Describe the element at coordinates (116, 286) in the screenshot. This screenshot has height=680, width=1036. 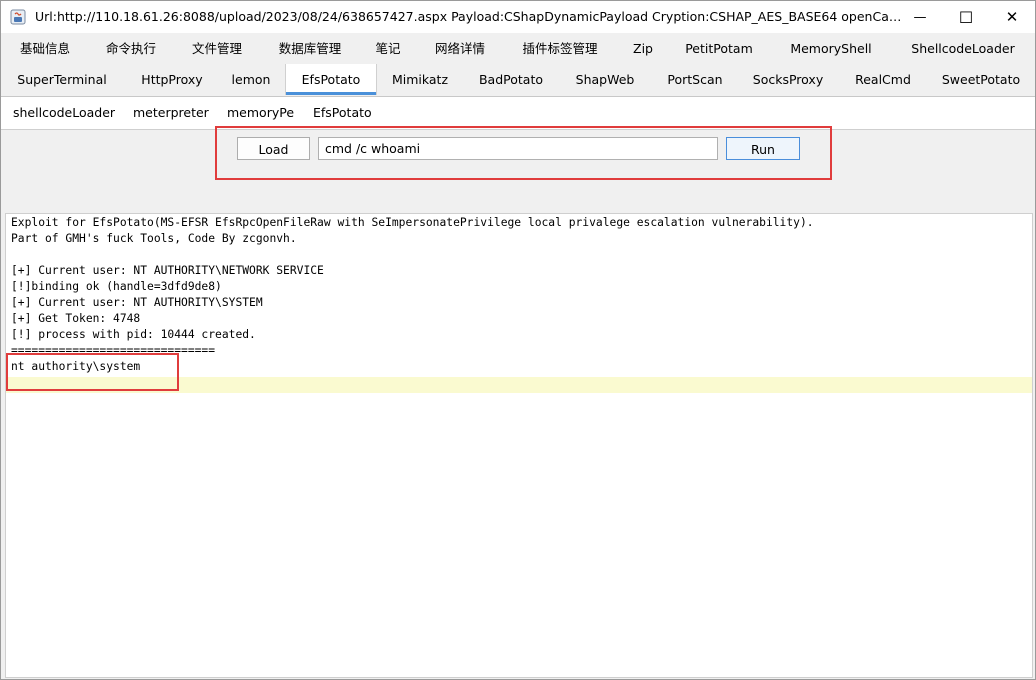
I see `output-line: [!]binding ok (handle=3dfd9de8)` at that location.